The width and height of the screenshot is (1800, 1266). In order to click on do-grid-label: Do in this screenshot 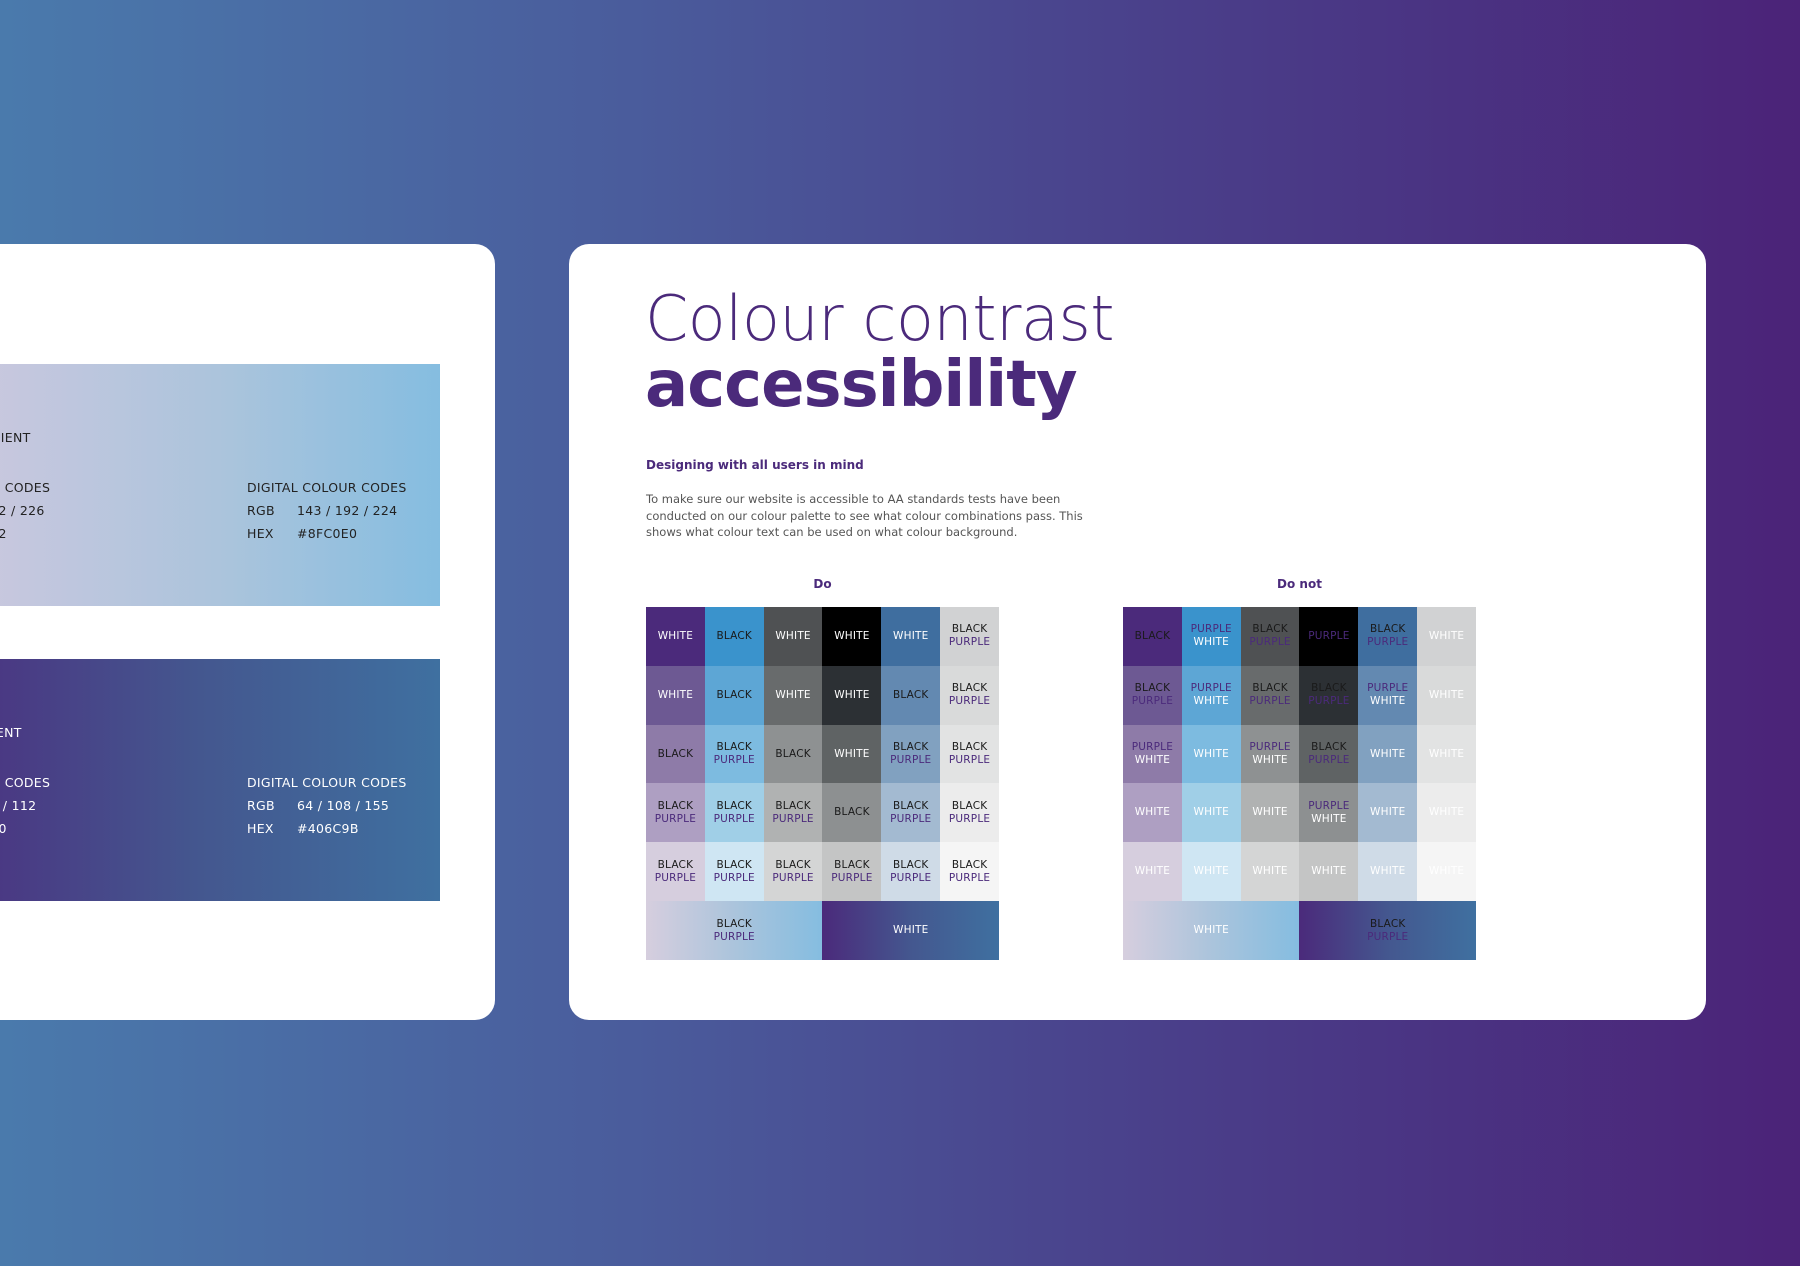, I will do `click(822, 584)`.